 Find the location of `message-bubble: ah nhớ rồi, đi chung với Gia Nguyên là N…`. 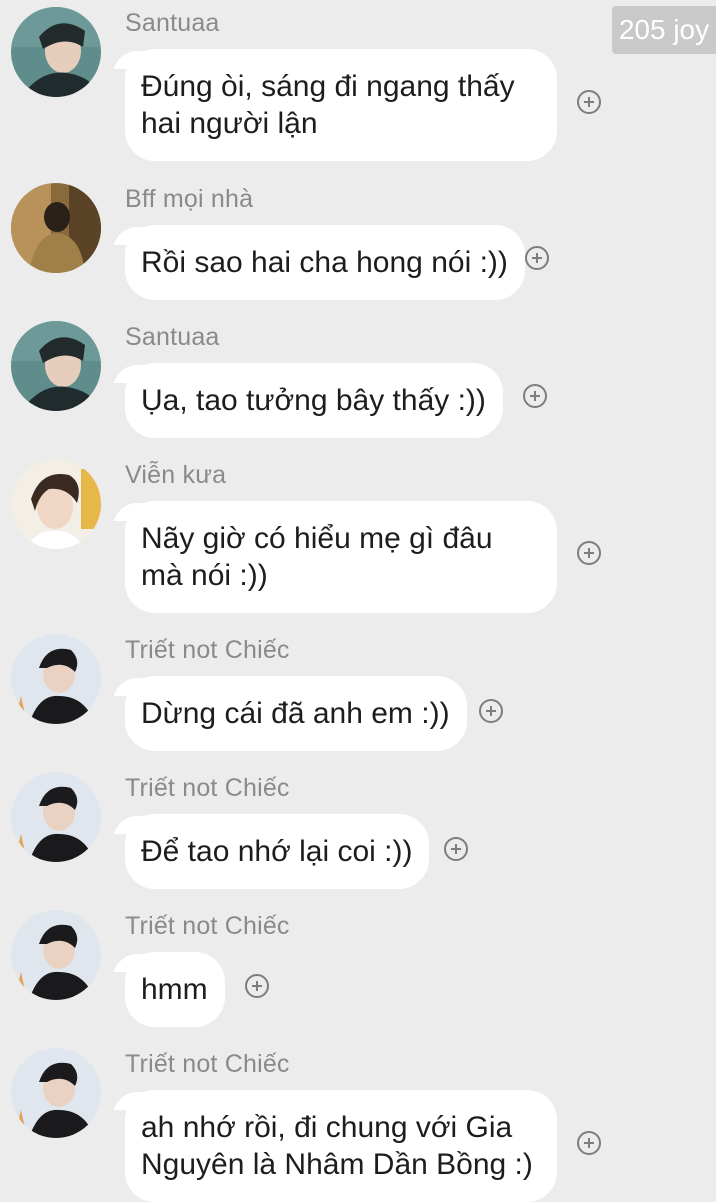

message-bubble: ah nhớ rồi, đi chung với Gia Nguyên là N… is located at coordinates (341, 1146).